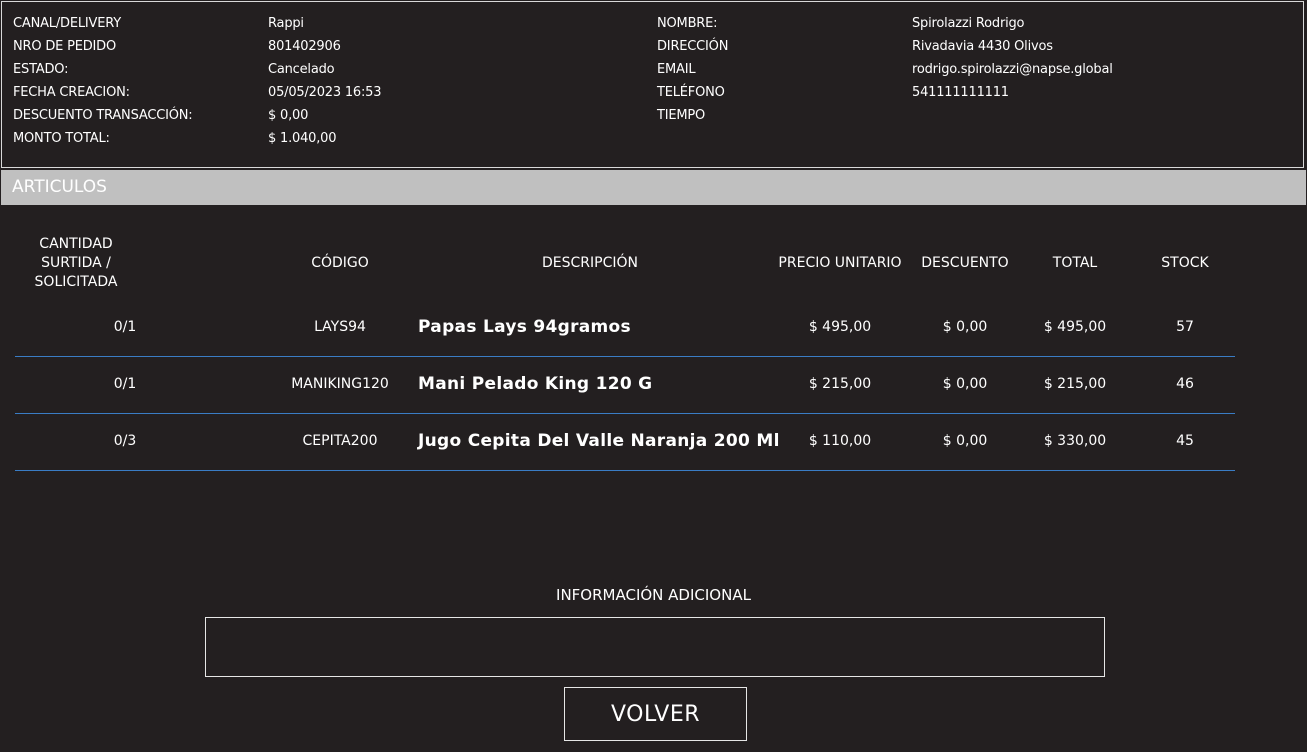 This screenshot has width=1307, height=752. What do you see at coordinates (125, 441) in the screenshot?
I see `row-quantity: 0/3` at bounding box center [125, 441].